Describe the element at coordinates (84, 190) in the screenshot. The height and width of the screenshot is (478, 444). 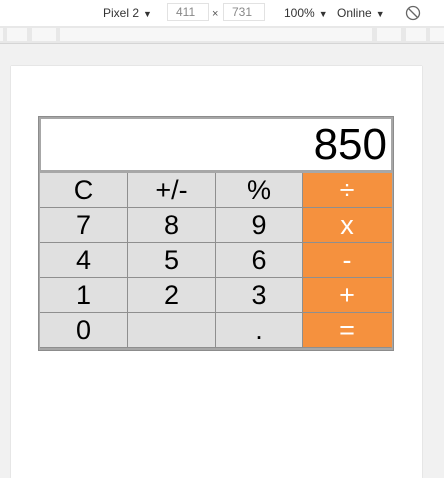
I see `clear-button: C` at that location.